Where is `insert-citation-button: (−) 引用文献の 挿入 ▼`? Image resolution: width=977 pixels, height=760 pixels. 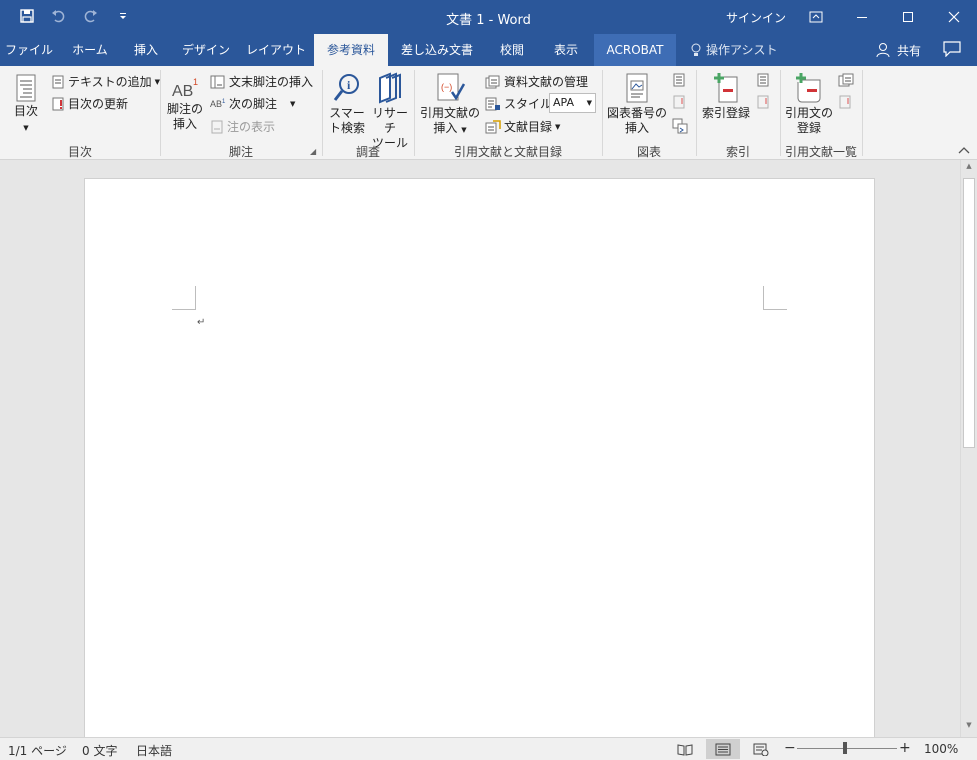
insert-citation-button: (−) 引用文献の 挿入 ▼ is located at coordinates (450, 105).